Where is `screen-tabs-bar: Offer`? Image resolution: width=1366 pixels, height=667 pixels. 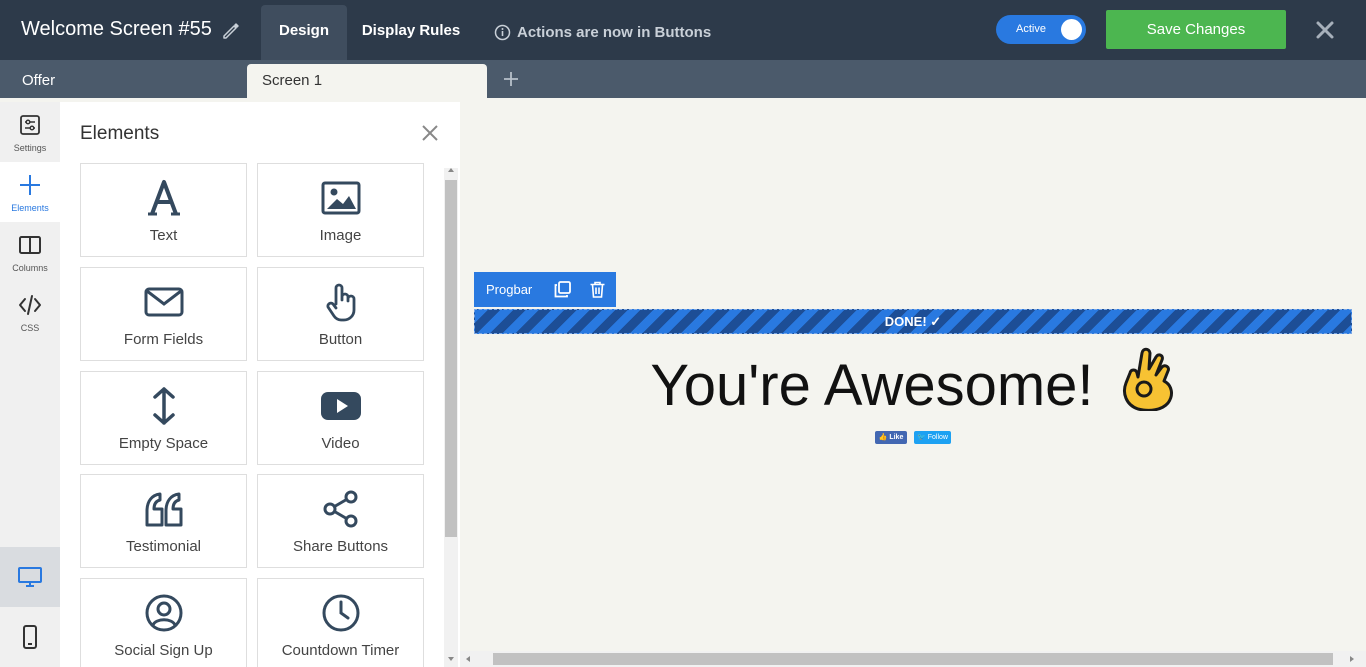
screen-tabs-bar: Offer is located at coordinates (683, 79).